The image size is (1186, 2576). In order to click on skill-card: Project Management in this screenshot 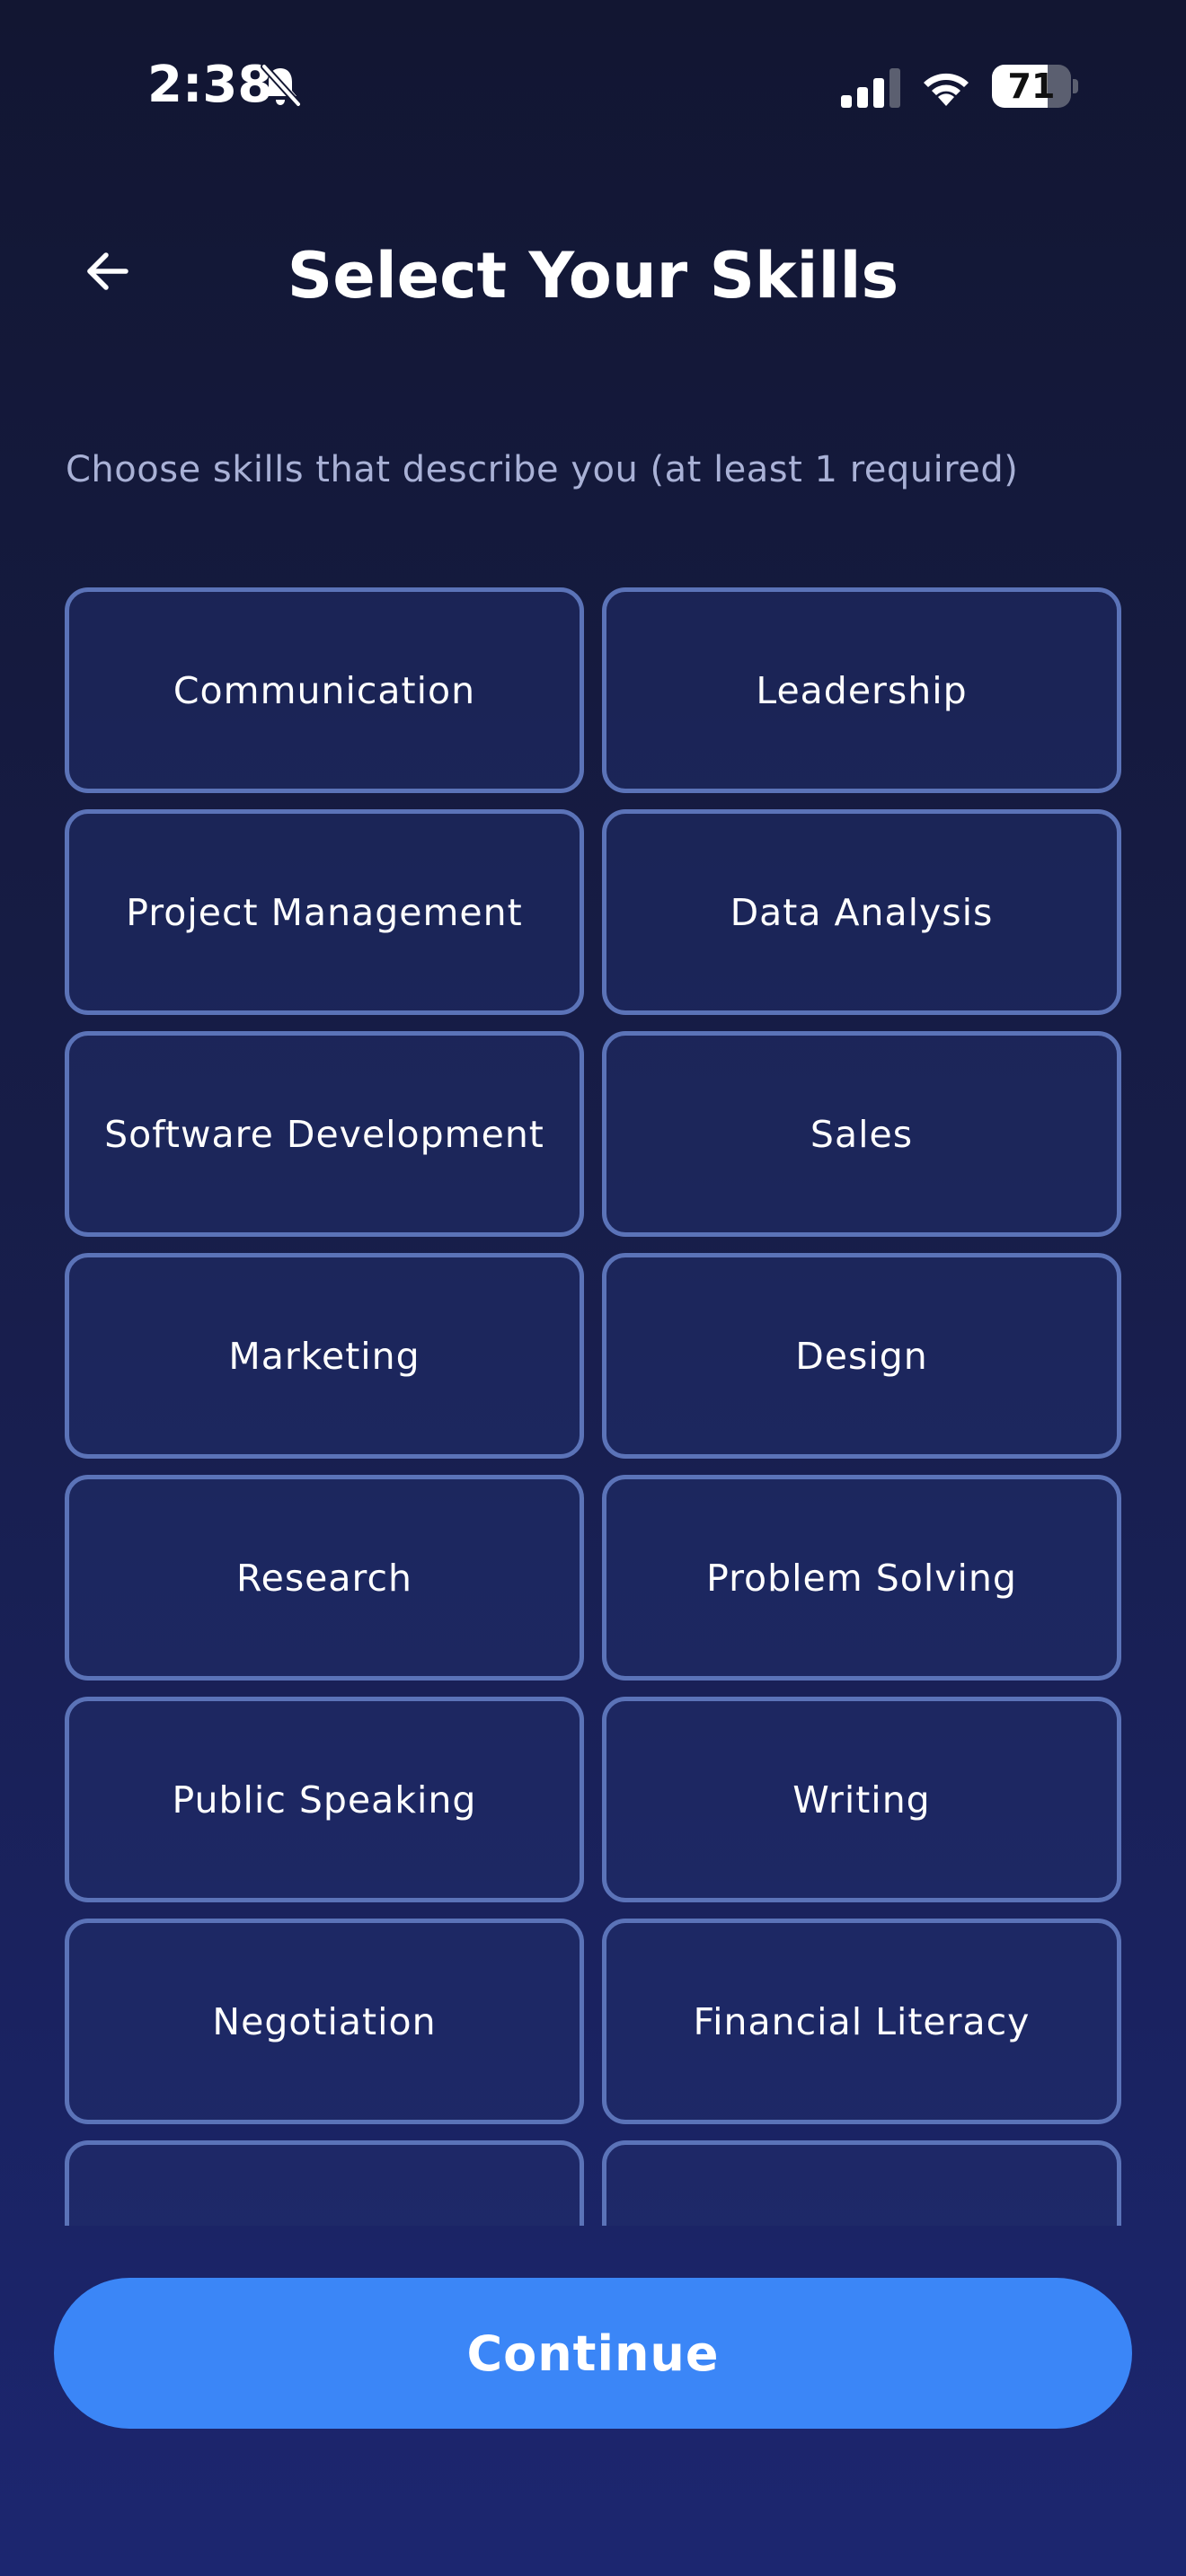, I will do `click(324, 912)`.